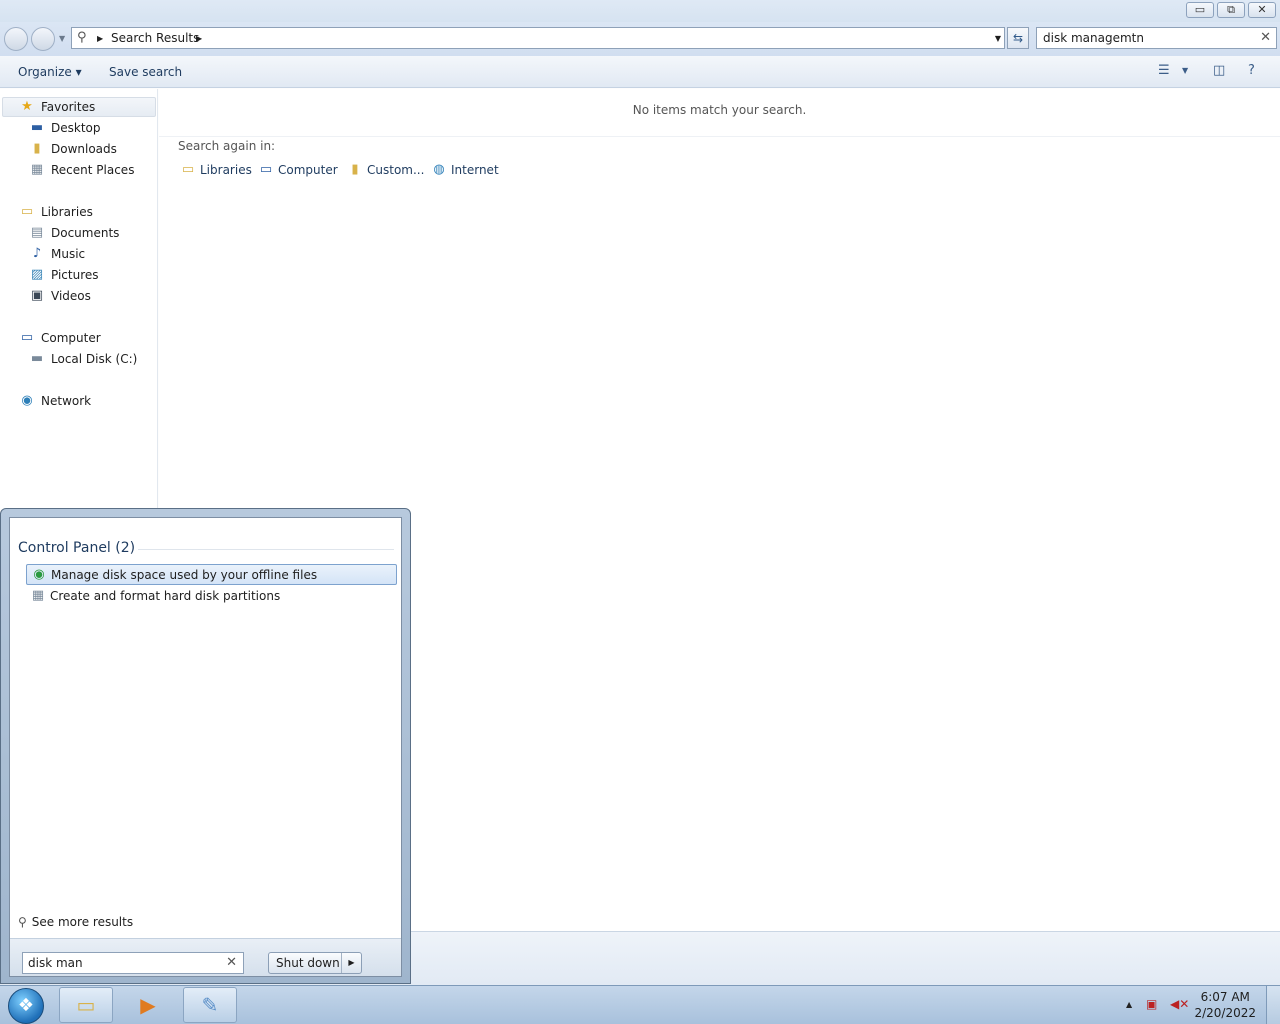 This screenshot has width=1280, height=1024. What do you see at coordinates (16, 39) in the screenshot?
I see `back-button` at bounding box center [16, 39].